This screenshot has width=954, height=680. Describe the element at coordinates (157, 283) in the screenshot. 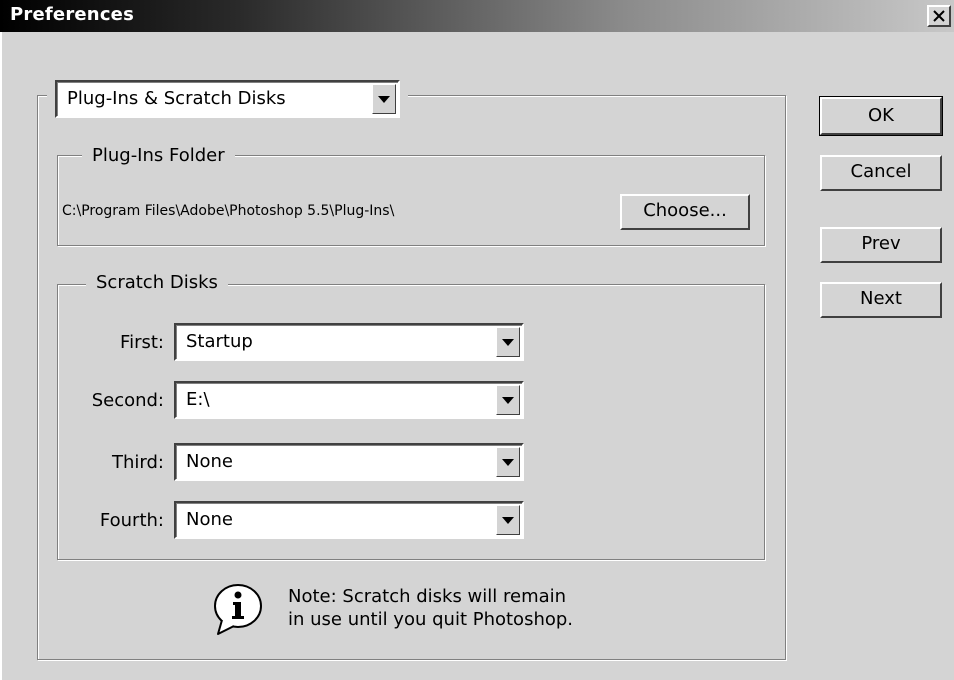

I see `scratch-disks-legend: Scratch Disks` at that location.